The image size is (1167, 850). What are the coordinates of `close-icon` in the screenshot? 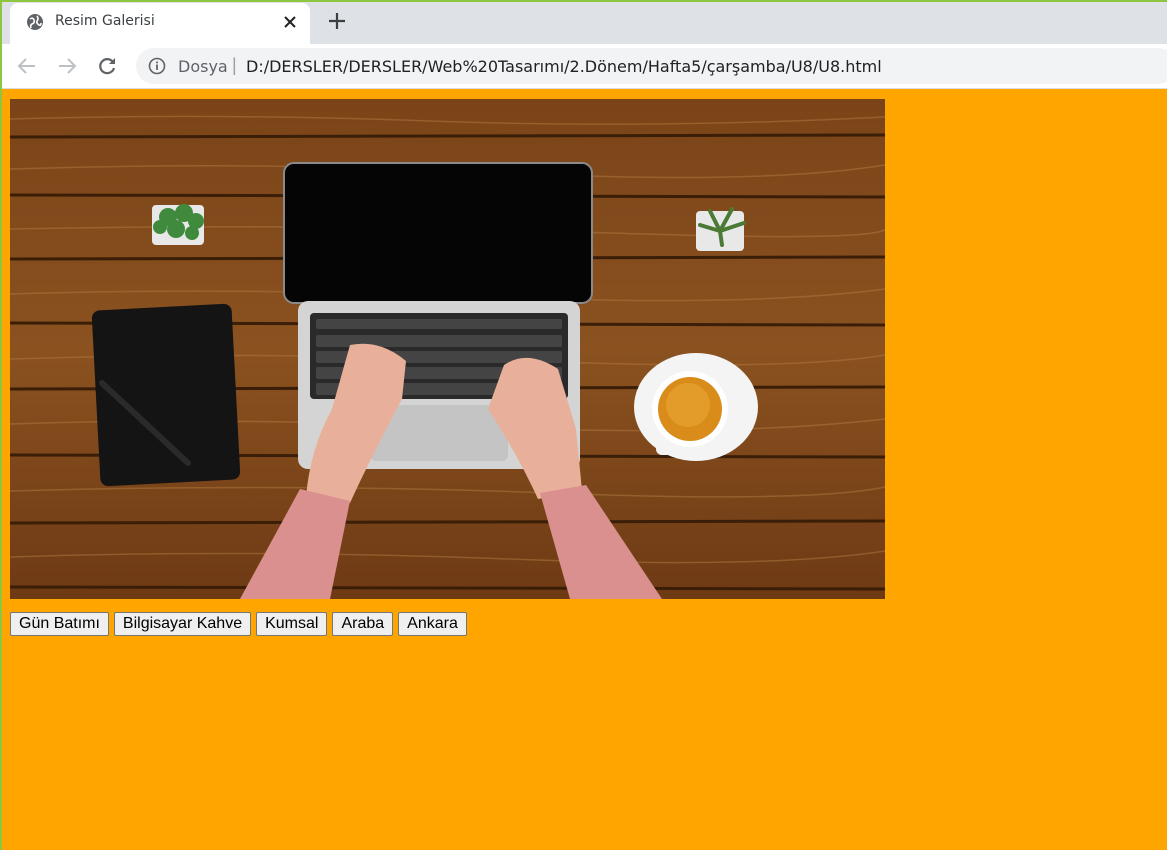 It's located at (290, 22).